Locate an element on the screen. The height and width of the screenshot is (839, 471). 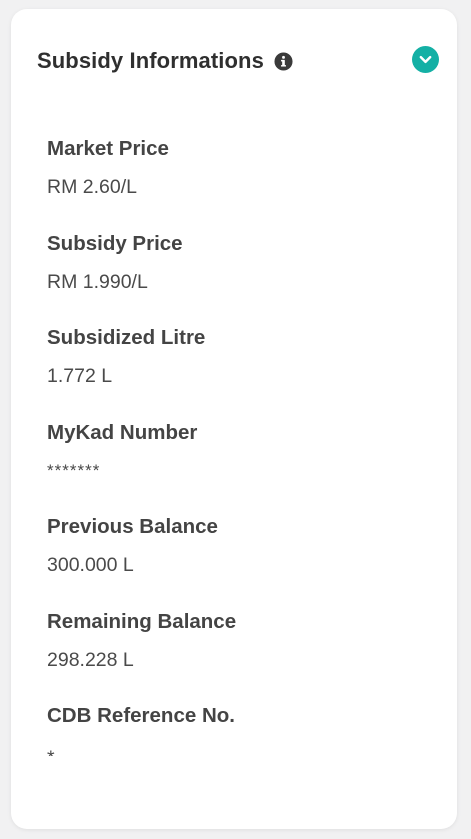
field-label: CDB Reference No. is located at coordinates (141, 715).